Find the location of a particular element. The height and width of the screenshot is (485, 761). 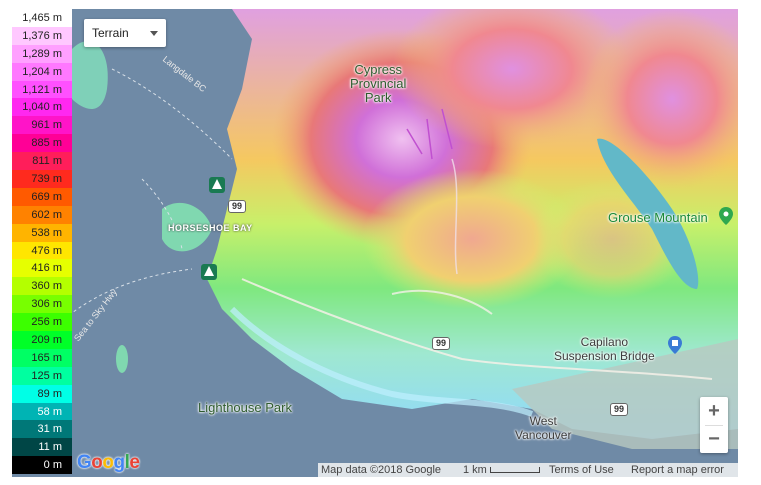

google-logo-letter: g is located at coordinates (119, 462).